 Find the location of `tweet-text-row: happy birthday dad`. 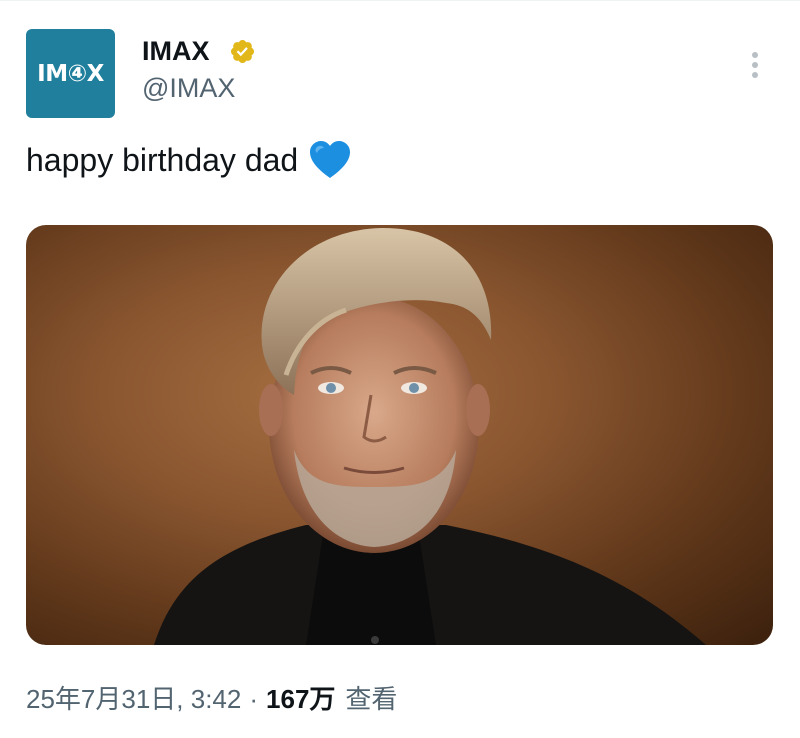

tweet-text-row: happy birthday dad is located at coordinates (189, 160).